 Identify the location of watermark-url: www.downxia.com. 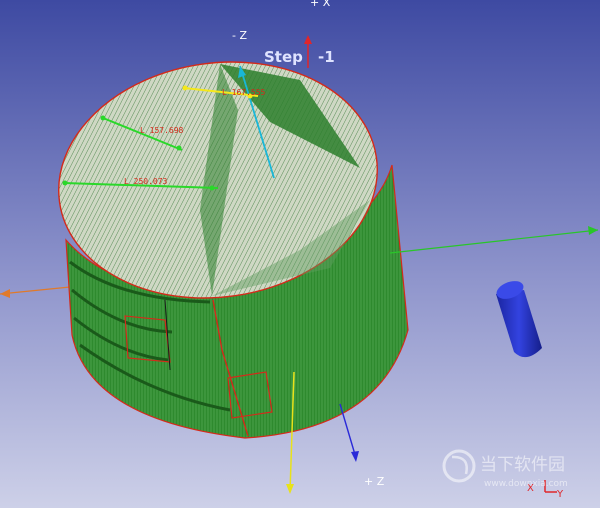
(526, 484).